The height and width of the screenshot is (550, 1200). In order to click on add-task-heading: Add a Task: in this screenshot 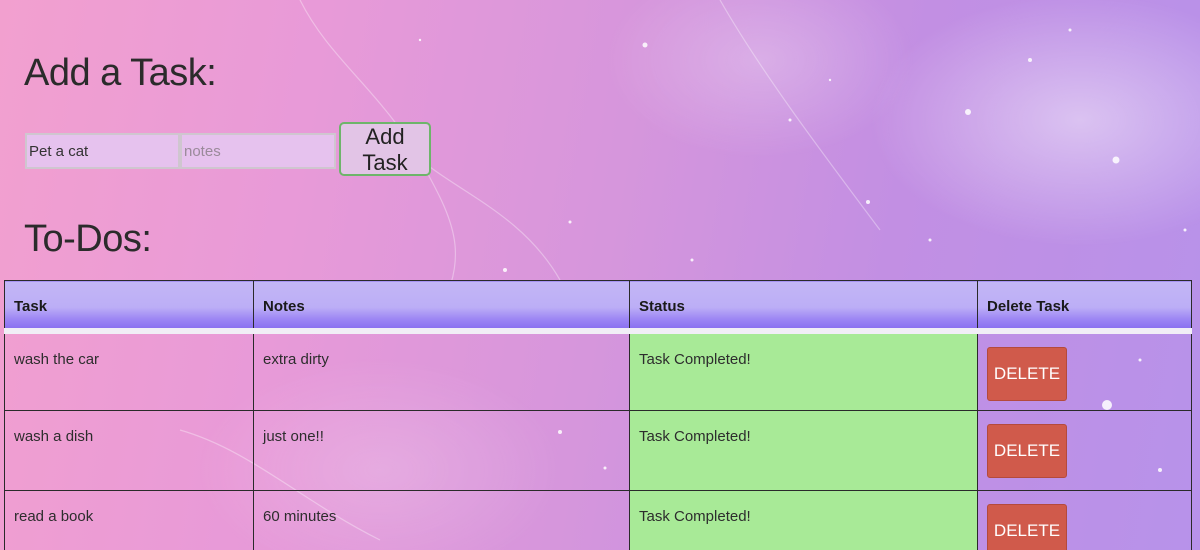, I will do `click(120, 73)`.